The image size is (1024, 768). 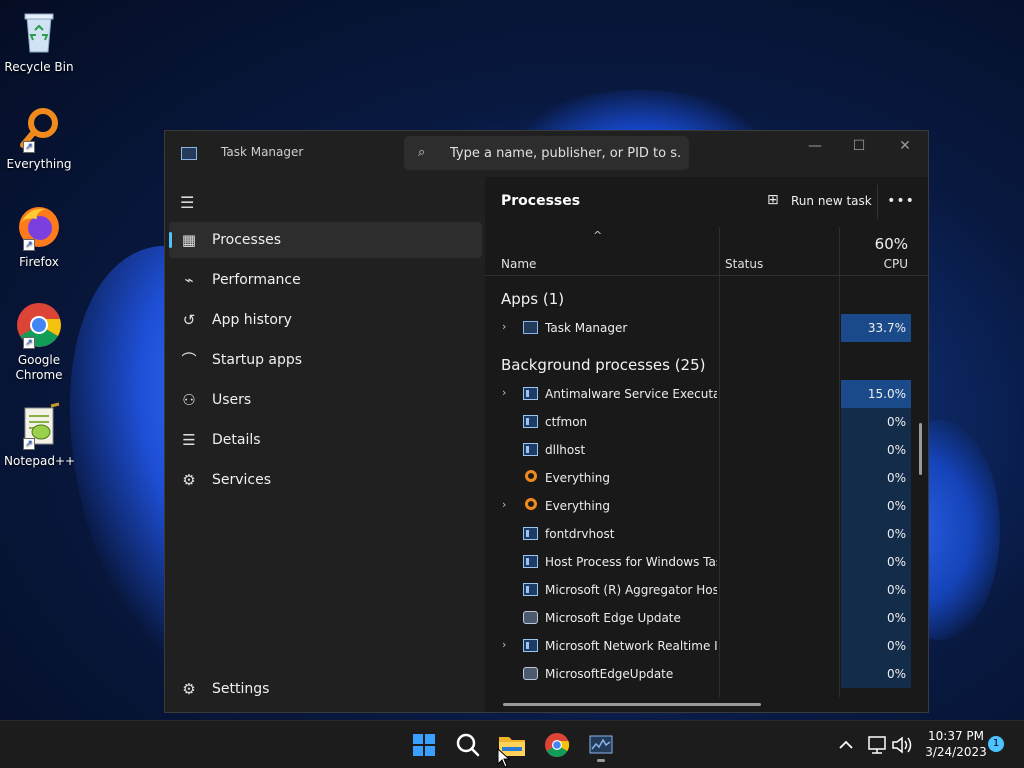 I want to click on process-row: dllhost 0%, so click(x=698, y=450).